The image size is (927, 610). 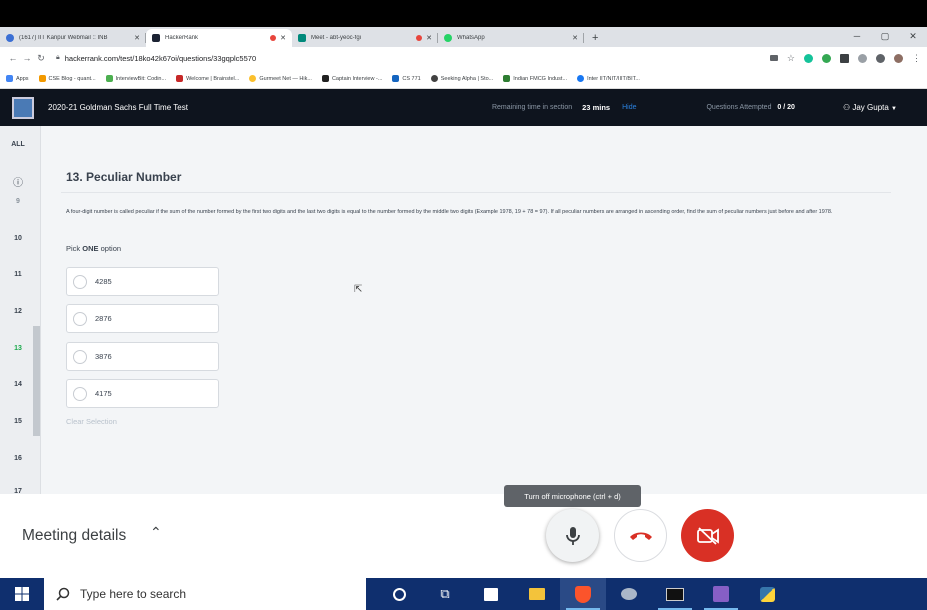 What do you see at coordinates (180, 78) in the screenshot?
I see `brainstel-icon` at bounding box center [180, 78].